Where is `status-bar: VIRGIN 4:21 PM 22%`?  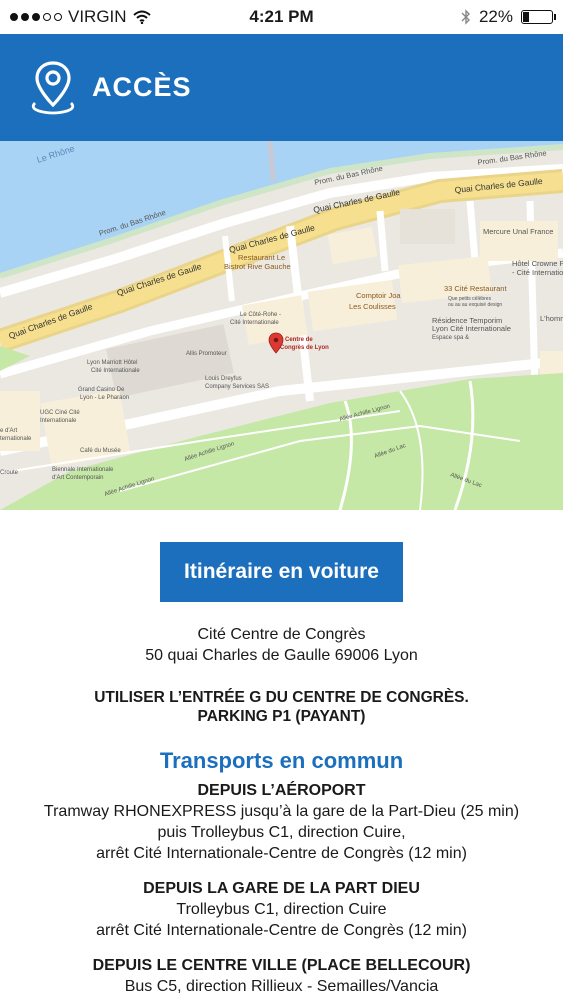 status-bar: VIRGIN 4:21 PM 22% is located at coordinates (281, 17).